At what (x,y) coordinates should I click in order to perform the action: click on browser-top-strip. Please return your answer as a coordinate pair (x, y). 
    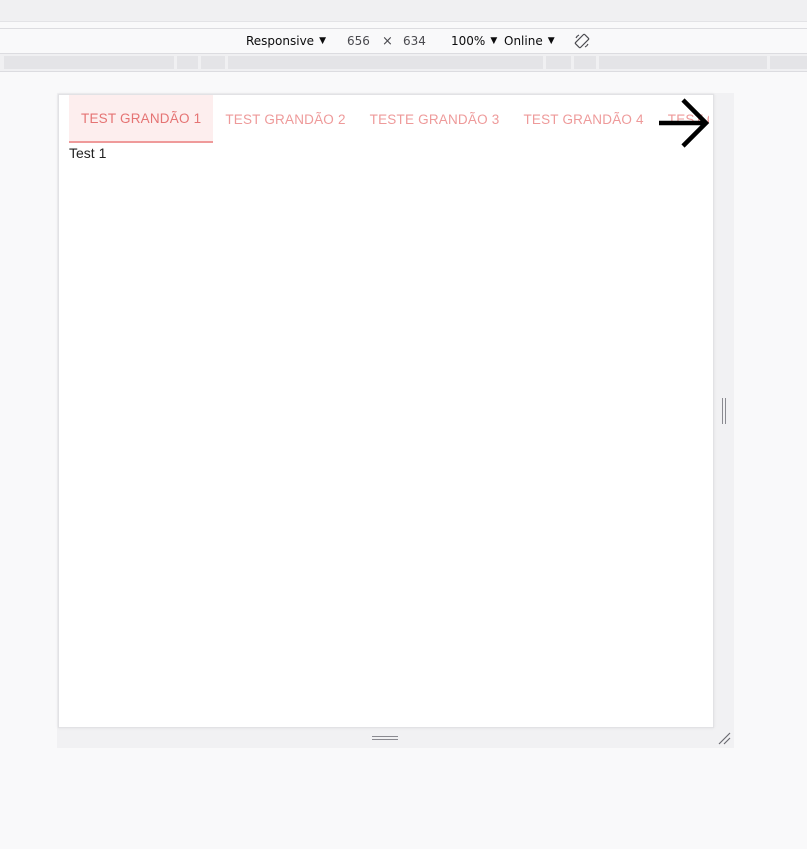
    Looking at the image, I should click on (403, 11).